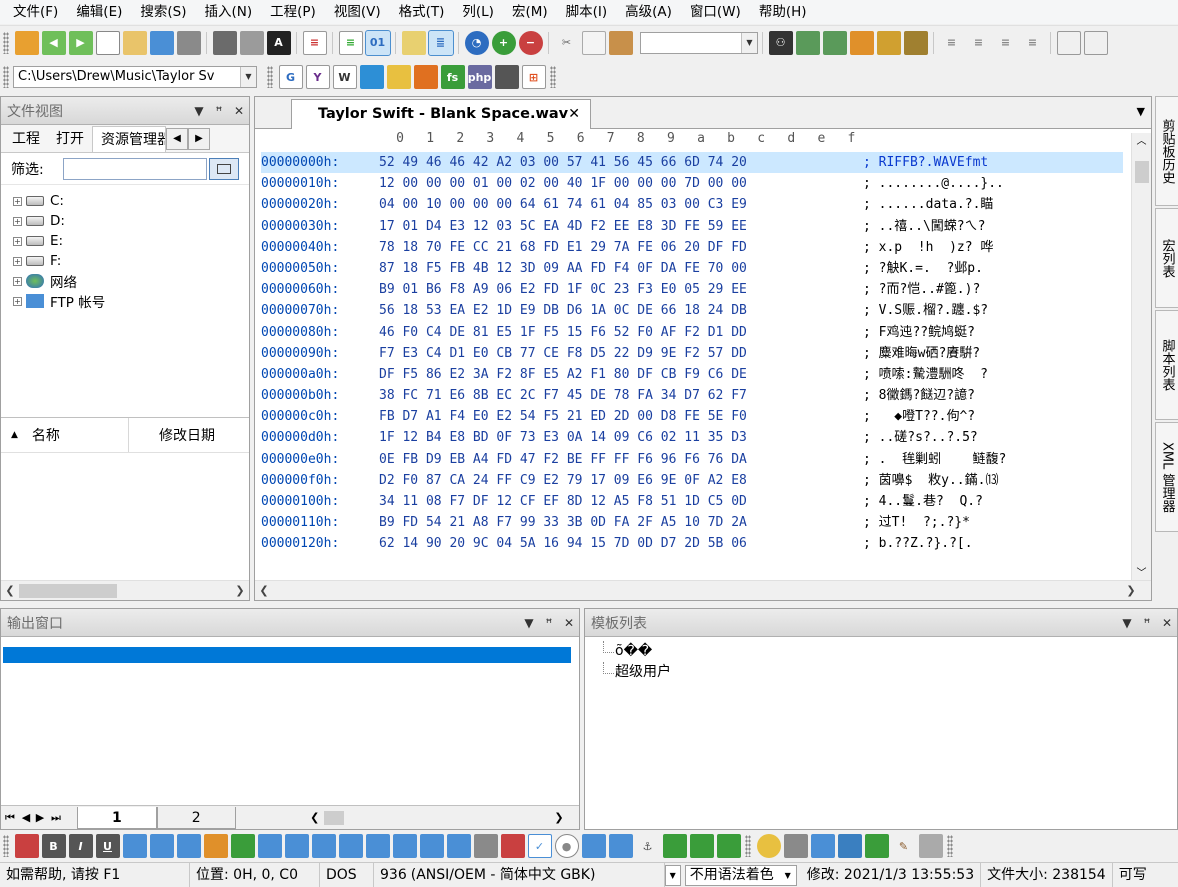 The height and width of the screenshot is (887, 1178). I want to click on html-validate-icon, so click(674, 846).